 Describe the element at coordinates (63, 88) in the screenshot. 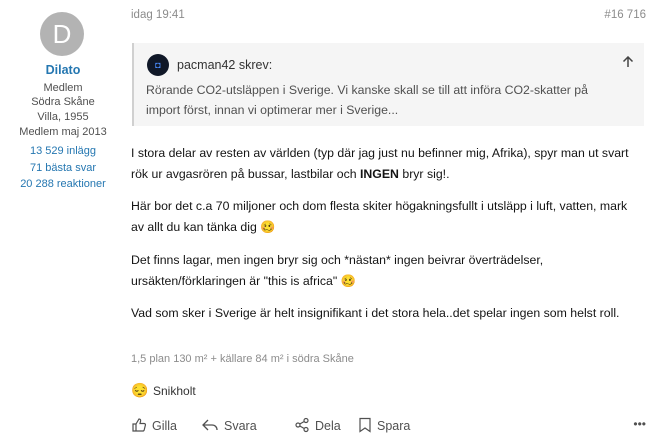

I see `user-title: Medlem` at that location.